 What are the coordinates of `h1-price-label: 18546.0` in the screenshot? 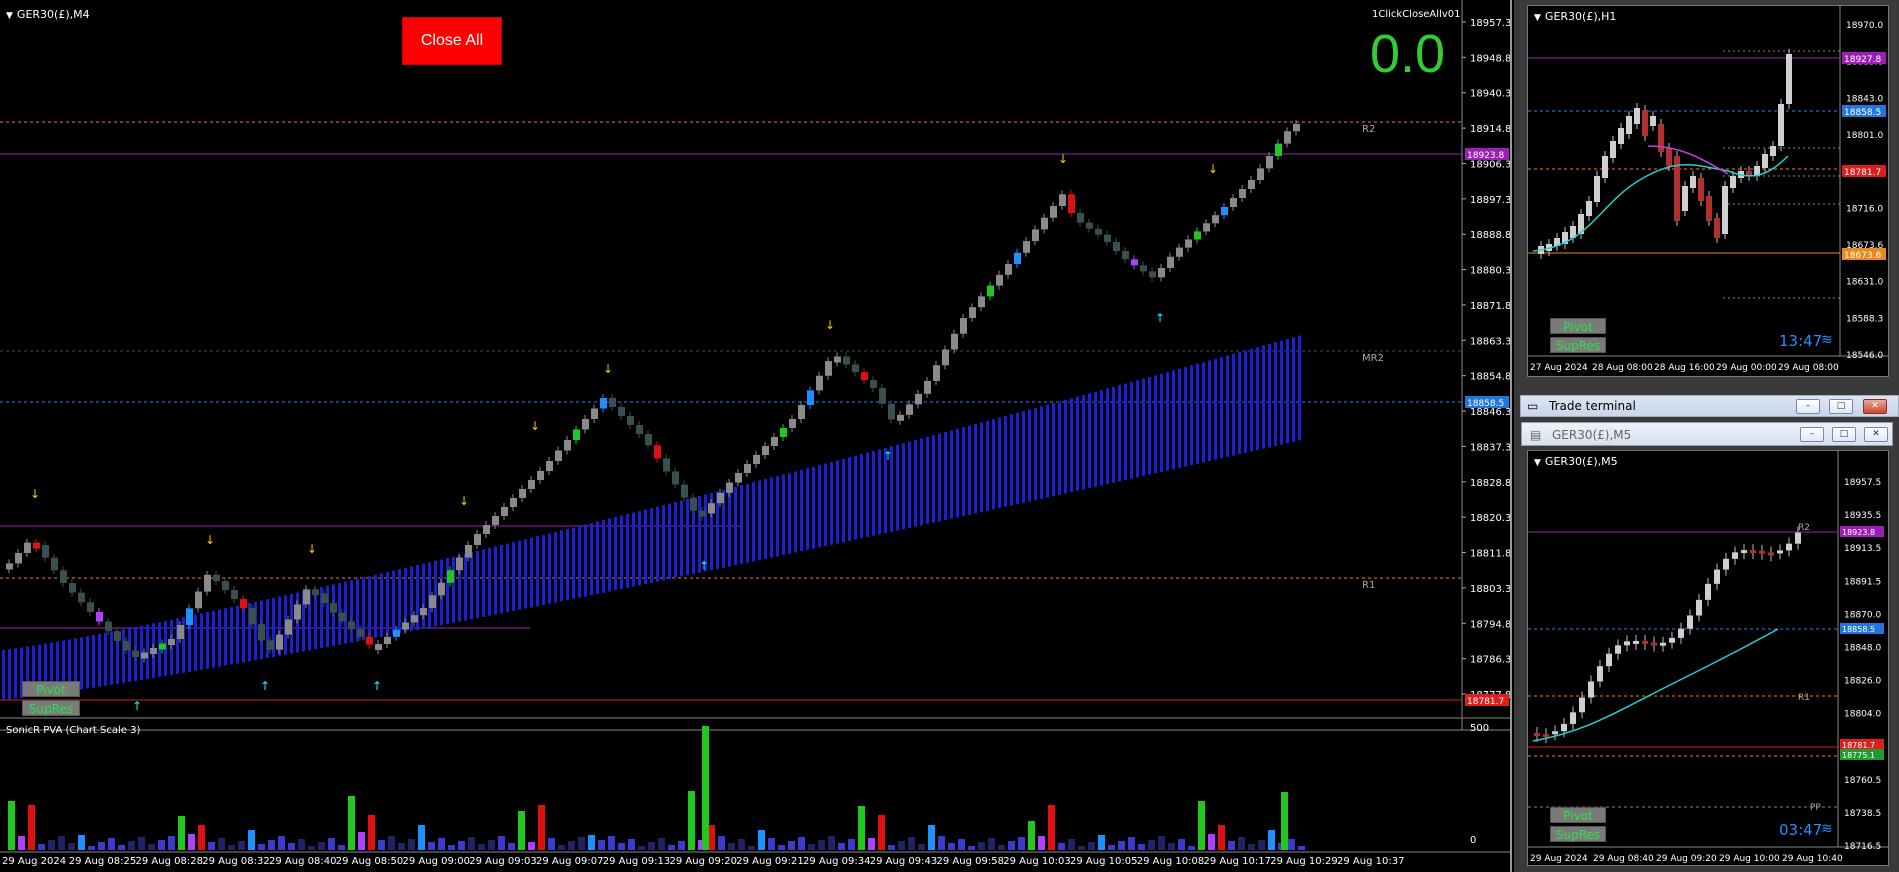 It's located at (1864, 356).